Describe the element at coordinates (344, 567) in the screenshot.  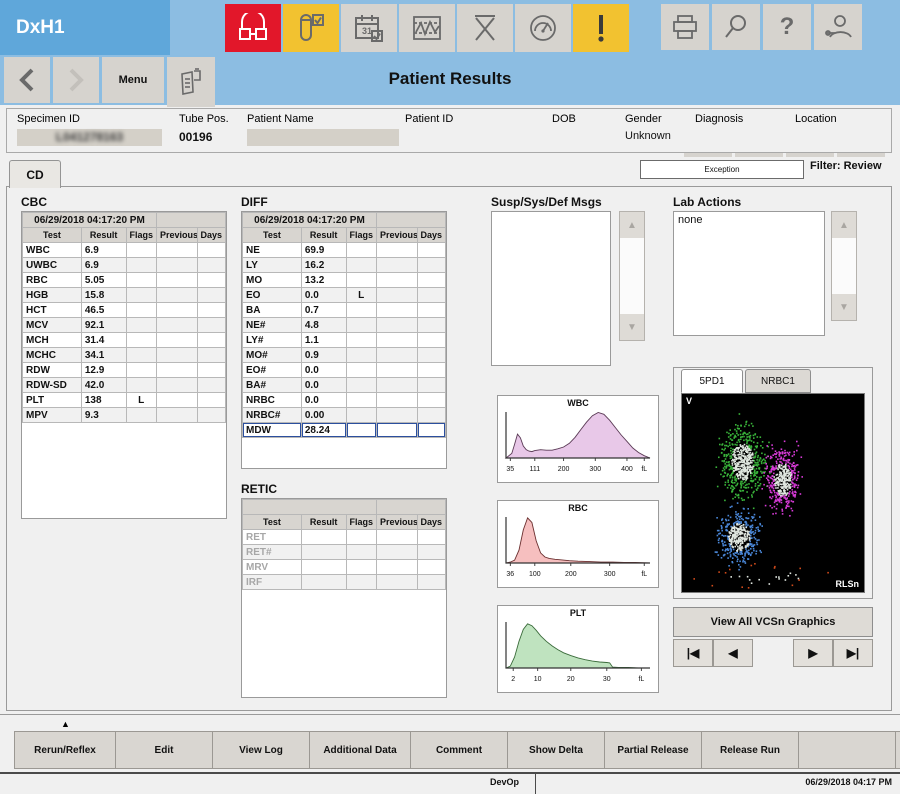
I see `table-row: MRV` at that location.